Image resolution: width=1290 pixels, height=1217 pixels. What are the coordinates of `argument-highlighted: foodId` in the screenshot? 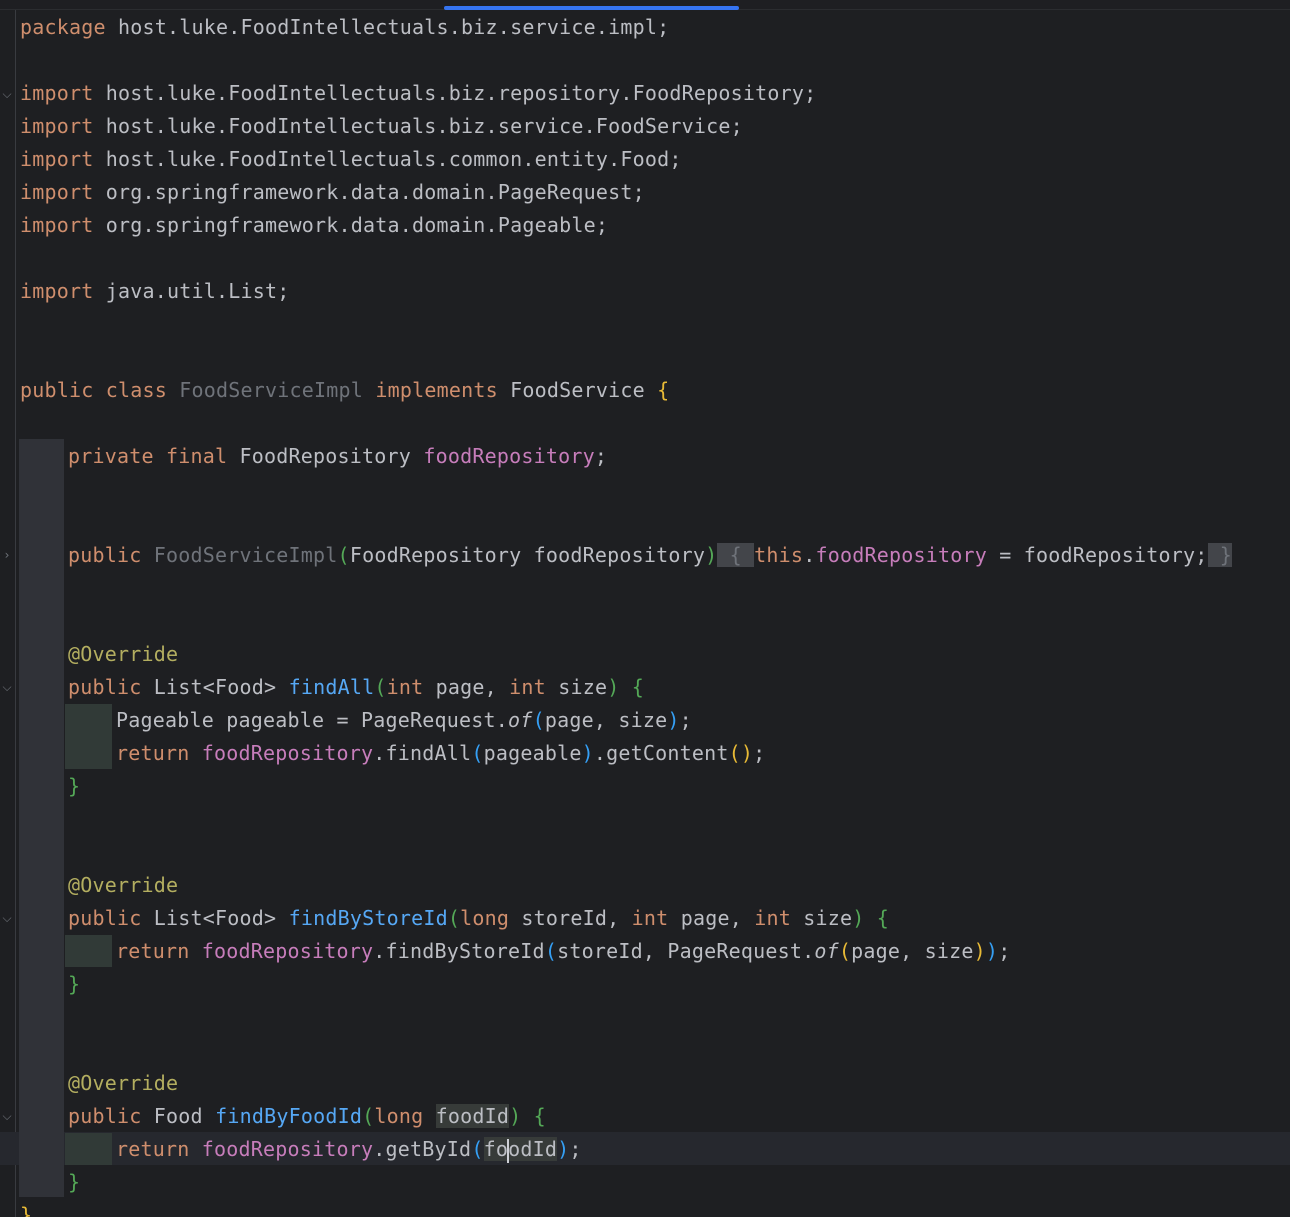 It's located at (520, 1150).